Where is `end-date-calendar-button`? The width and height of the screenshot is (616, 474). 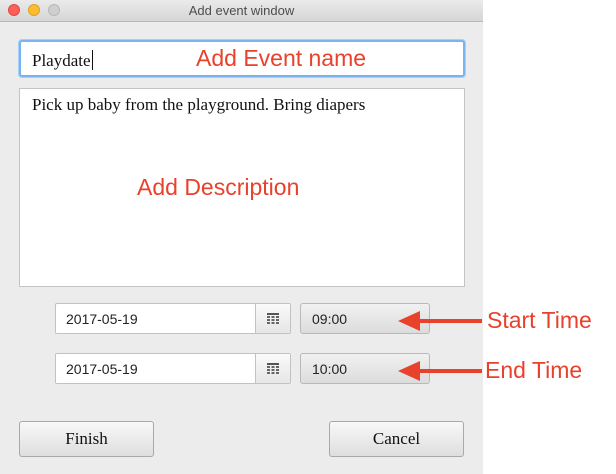 end-date-calendar-button is located at coordinates (272, 368).